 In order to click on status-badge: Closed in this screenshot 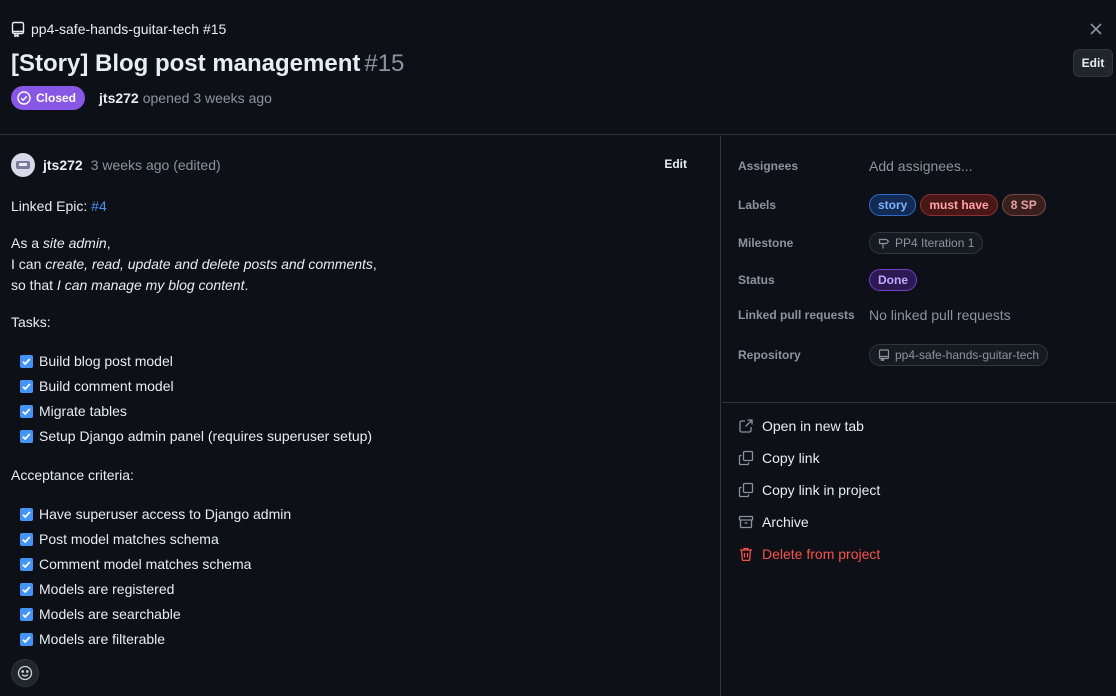, I will do `click(48, 98)`.